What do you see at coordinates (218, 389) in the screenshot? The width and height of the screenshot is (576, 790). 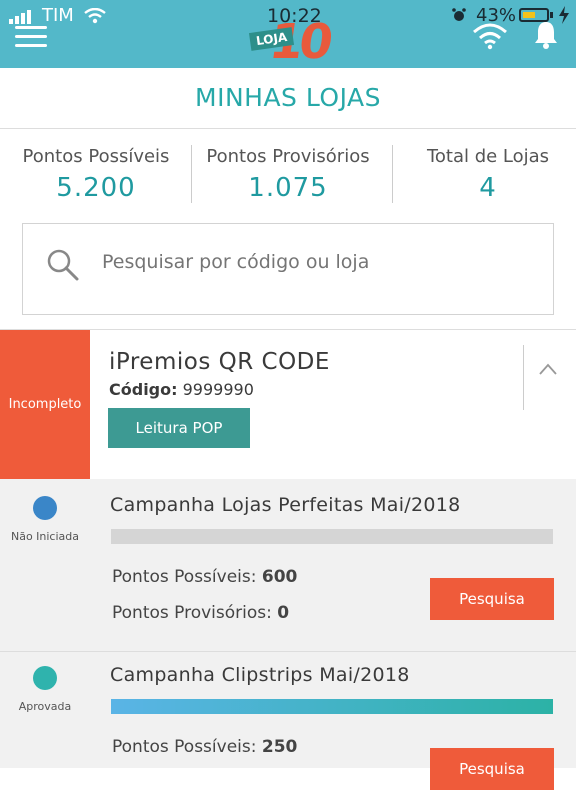 I see `store-code-value: 9999990` at bounding box center [218, 389].